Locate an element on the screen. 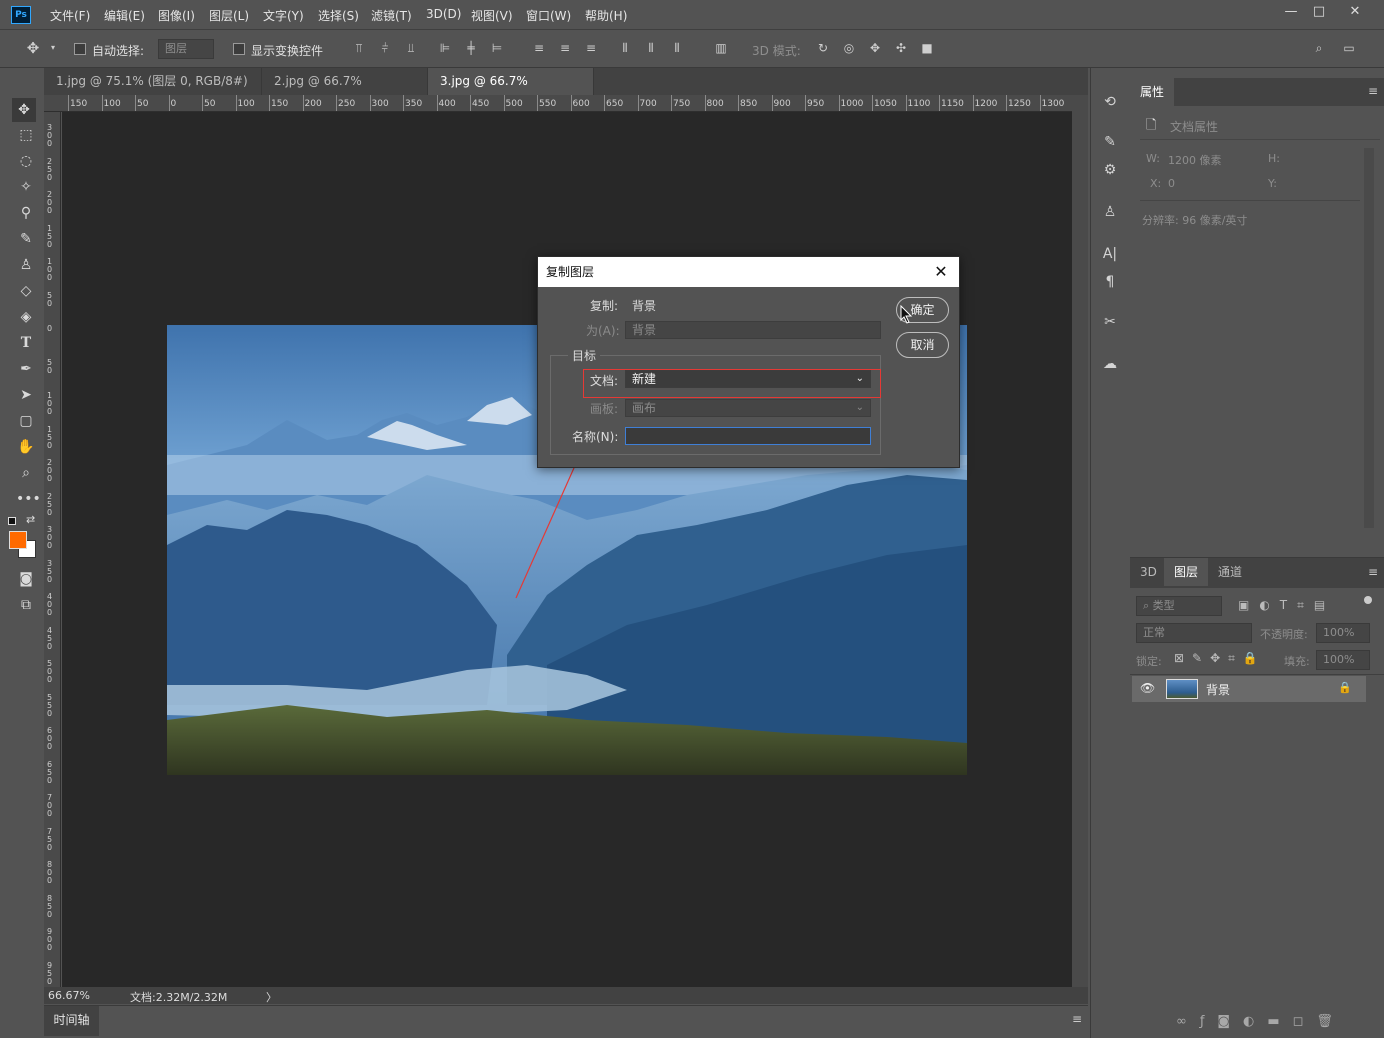 Image resolution: width=1384 pixels, height=1038 pixels. height-label: H: is located at coordinates (1274, 158).